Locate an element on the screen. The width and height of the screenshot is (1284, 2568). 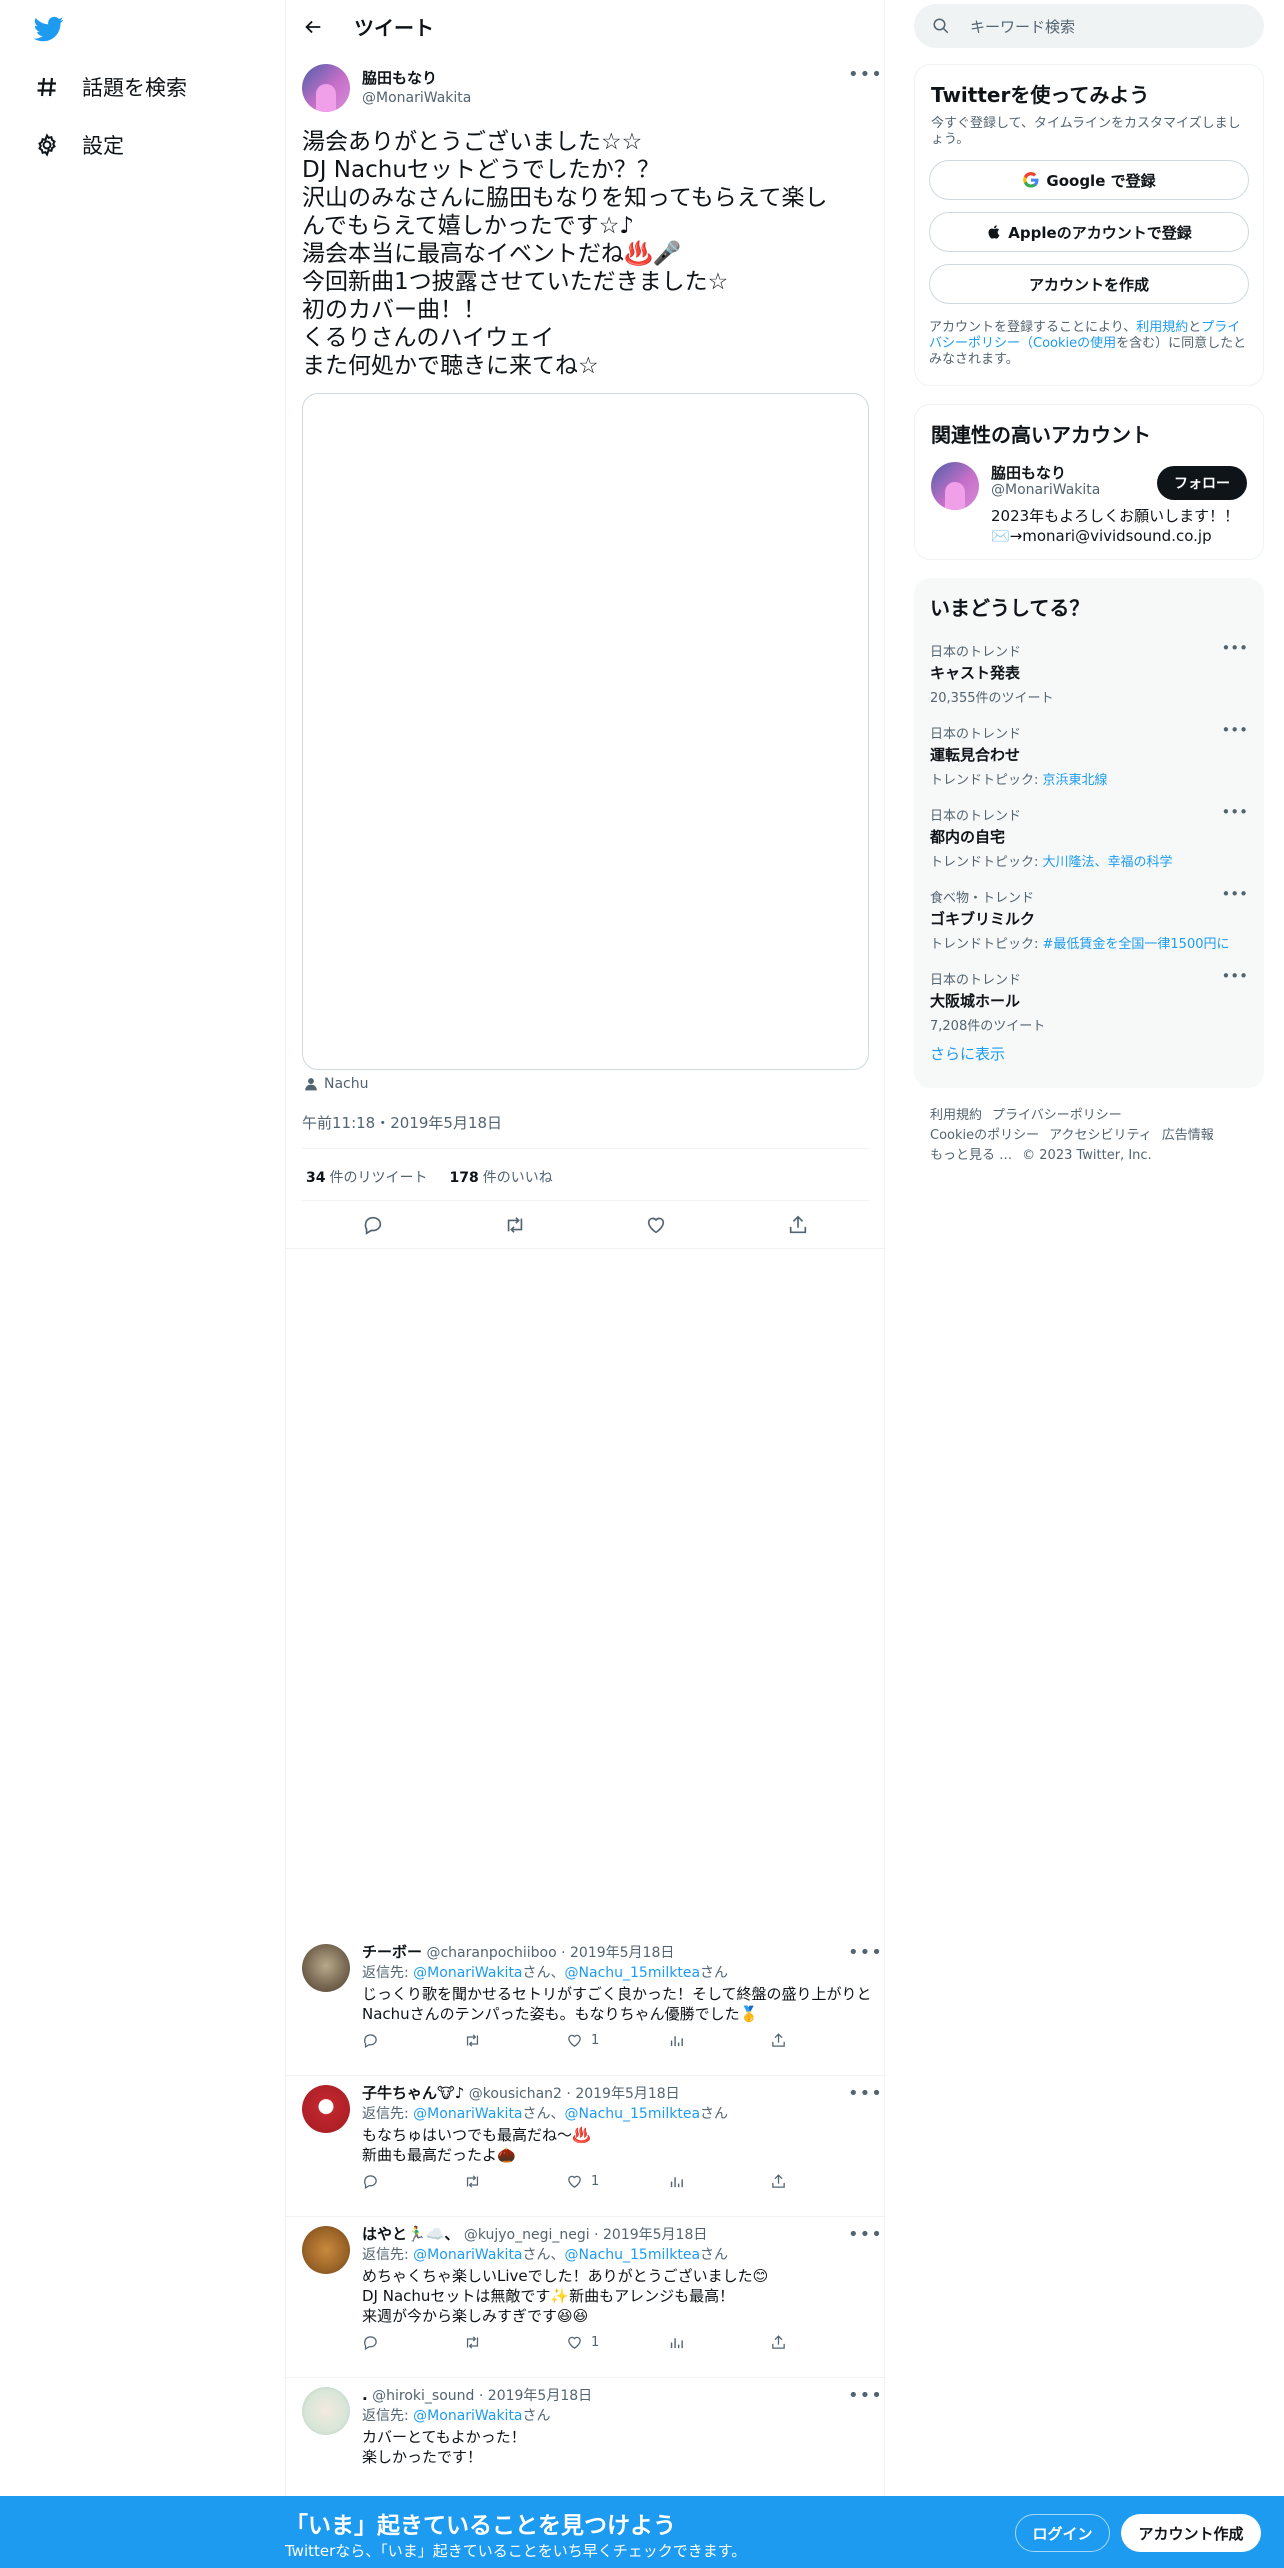
share-icon is located at coordinates (798, 1225).